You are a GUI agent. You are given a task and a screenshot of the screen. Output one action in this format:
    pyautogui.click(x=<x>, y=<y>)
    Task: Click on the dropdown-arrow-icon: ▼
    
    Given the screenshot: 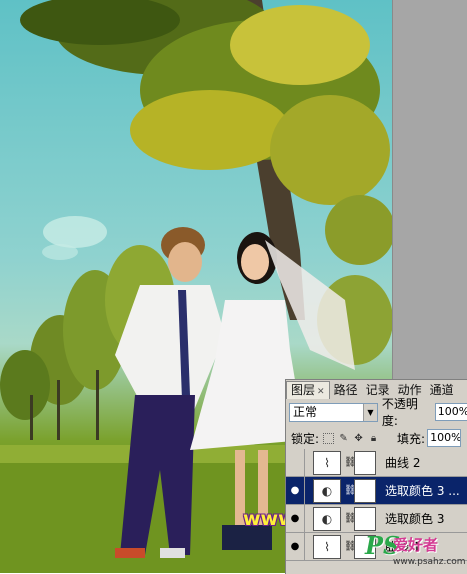 What is the action you would take?
    pyautogui.click(x=369, y=412)
    